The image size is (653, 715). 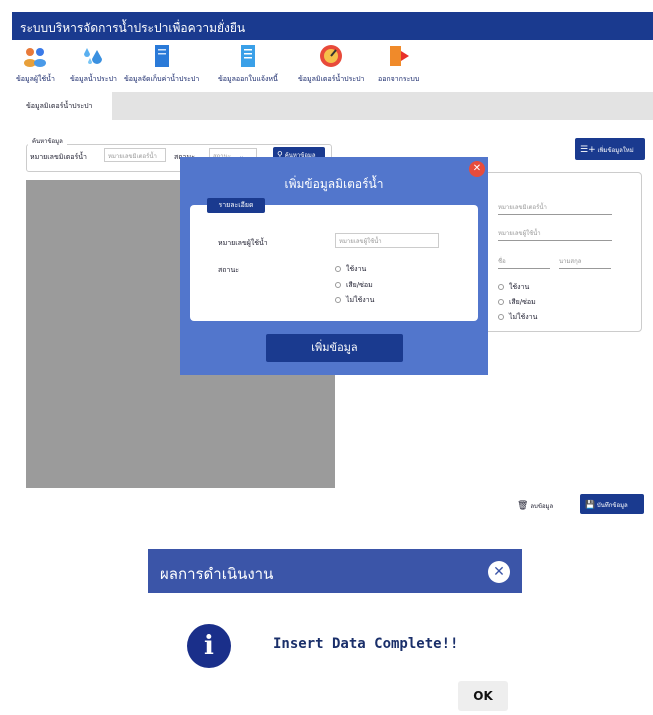 What do you see at coordinates (248, 79) in the screenshot?
I see `toolbar-invoice-label: ข้อมูลออกใบแจ้งหนี้` at bounding box center [248, 79].